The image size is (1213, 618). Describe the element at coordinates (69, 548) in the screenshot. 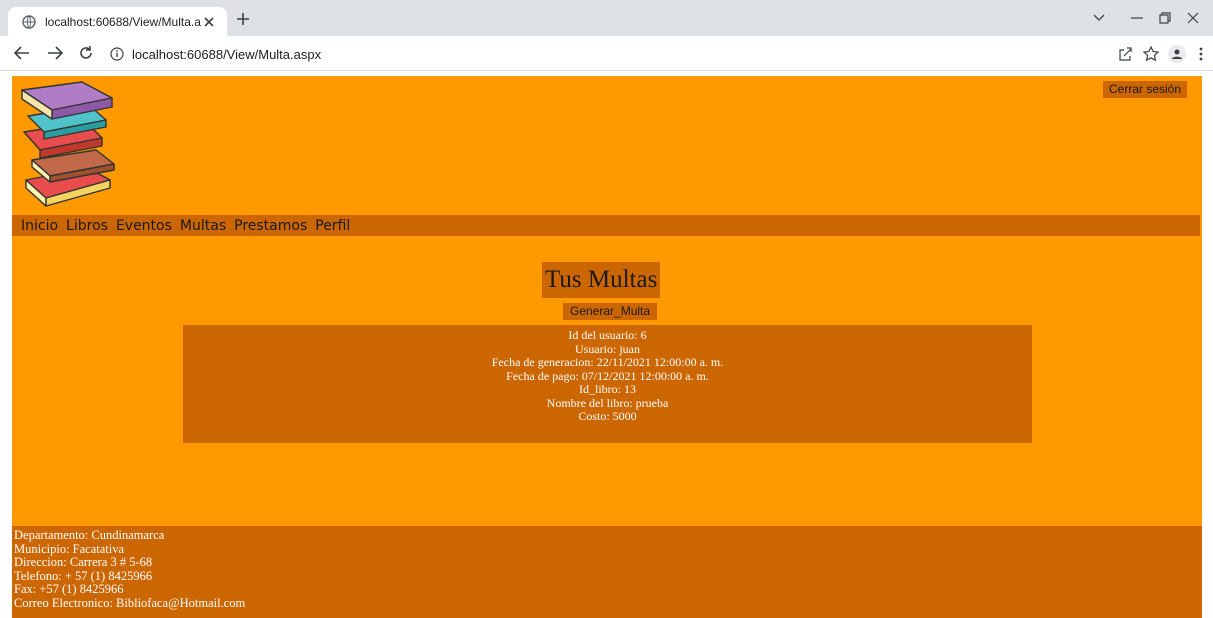

I see `footer-line: Municipio: Facatativa` at that location.